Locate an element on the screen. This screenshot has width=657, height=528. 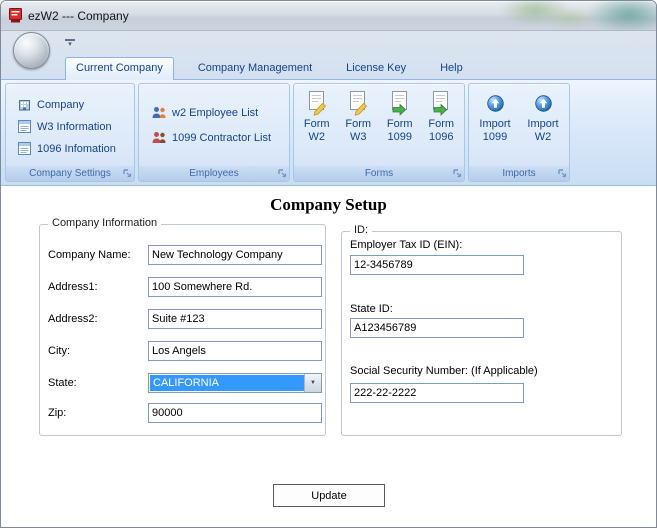
tab-help: Help is located at coordinates (451, 68).